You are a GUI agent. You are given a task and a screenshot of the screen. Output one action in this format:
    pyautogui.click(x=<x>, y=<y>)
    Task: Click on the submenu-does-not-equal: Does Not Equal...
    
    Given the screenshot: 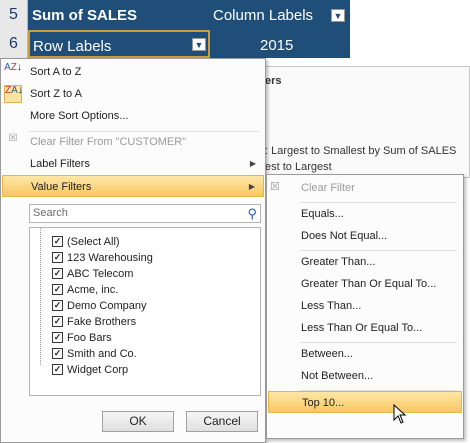 What is the action you would take?
    pyautogui.click(x=365, y=236)
    